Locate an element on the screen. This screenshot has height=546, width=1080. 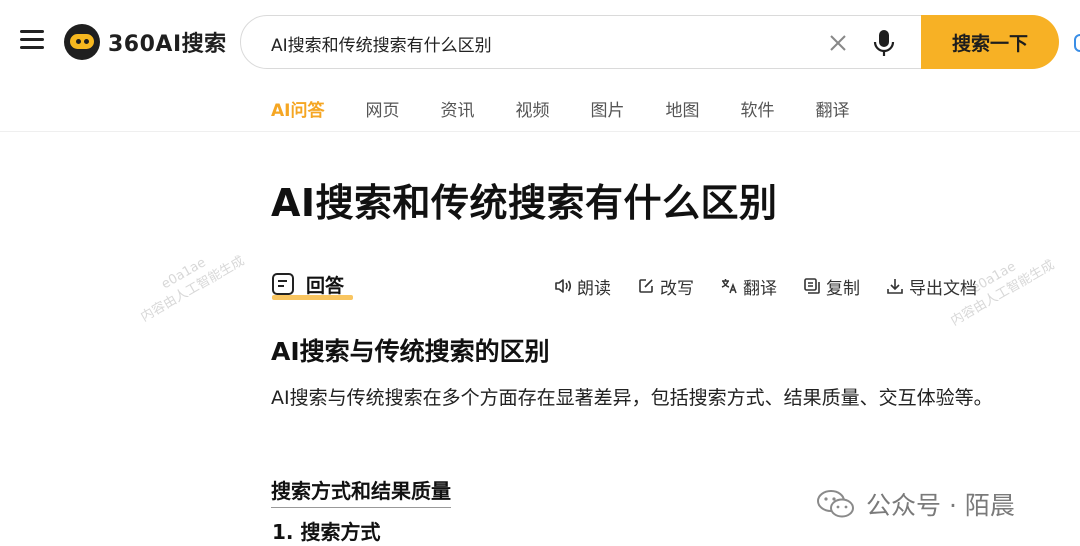
tab-images: 图片 is located at coordinates (607, 111).